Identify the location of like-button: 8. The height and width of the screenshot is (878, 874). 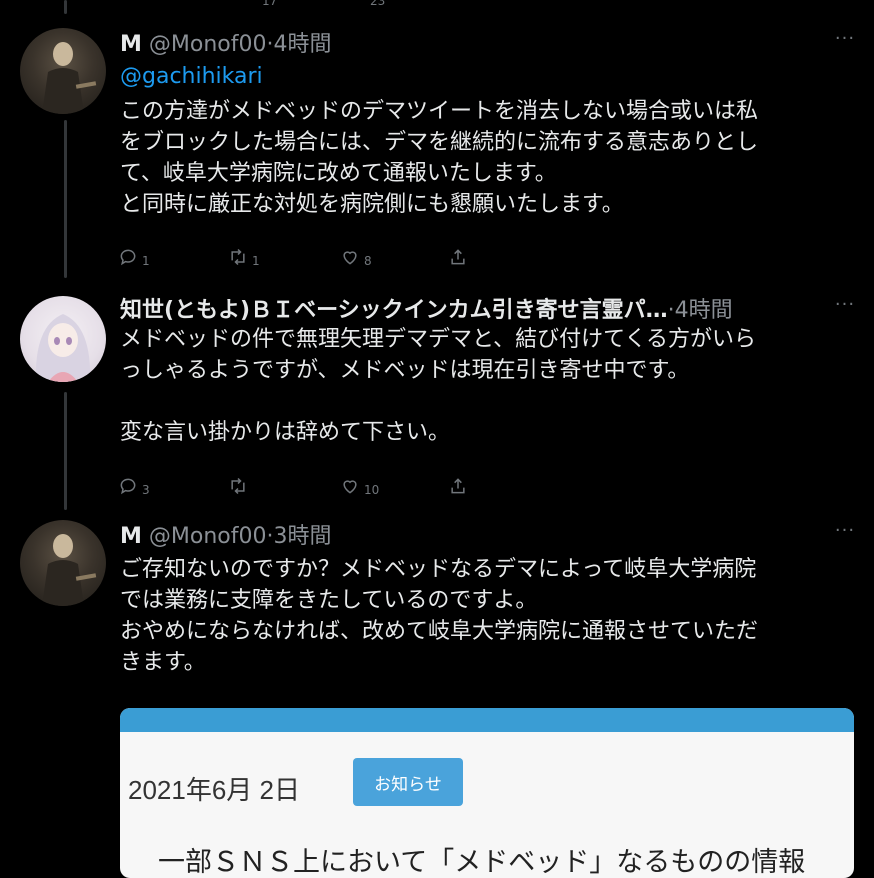
(356, 257).